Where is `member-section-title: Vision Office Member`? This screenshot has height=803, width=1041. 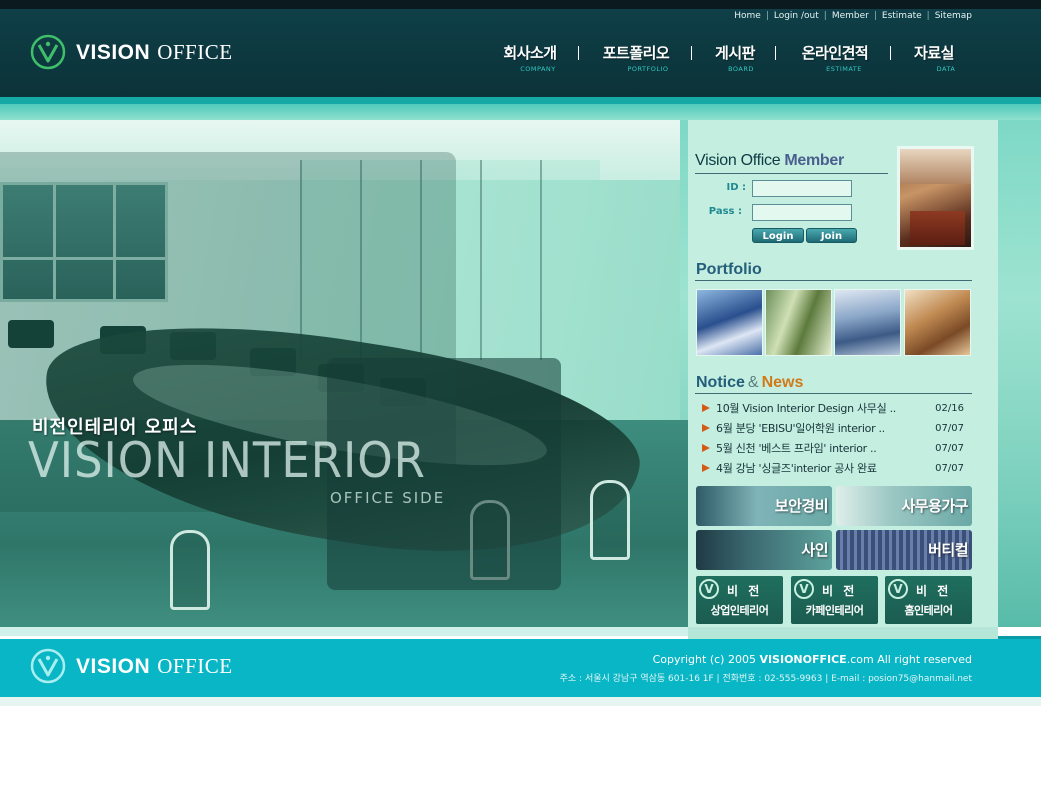 member-section-title: Vision Office Member is located at coordinates (769, 161).